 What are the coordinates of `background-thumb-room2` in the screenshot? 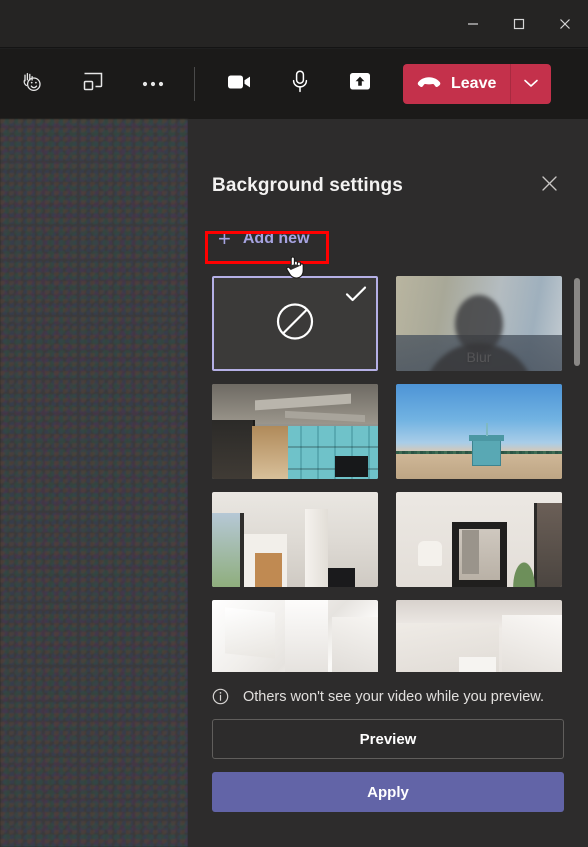 It's located at (479, 539).